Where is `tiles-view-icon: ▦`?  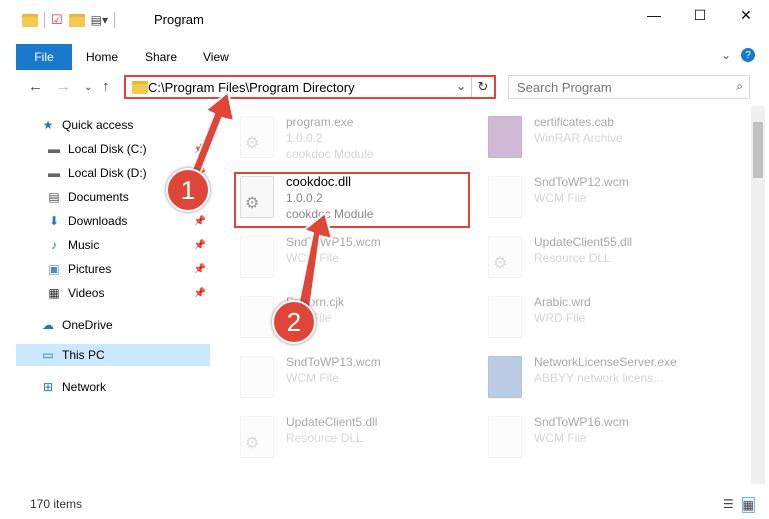
tiles-view-icon: ▦ is located at coordinates (748, 505).